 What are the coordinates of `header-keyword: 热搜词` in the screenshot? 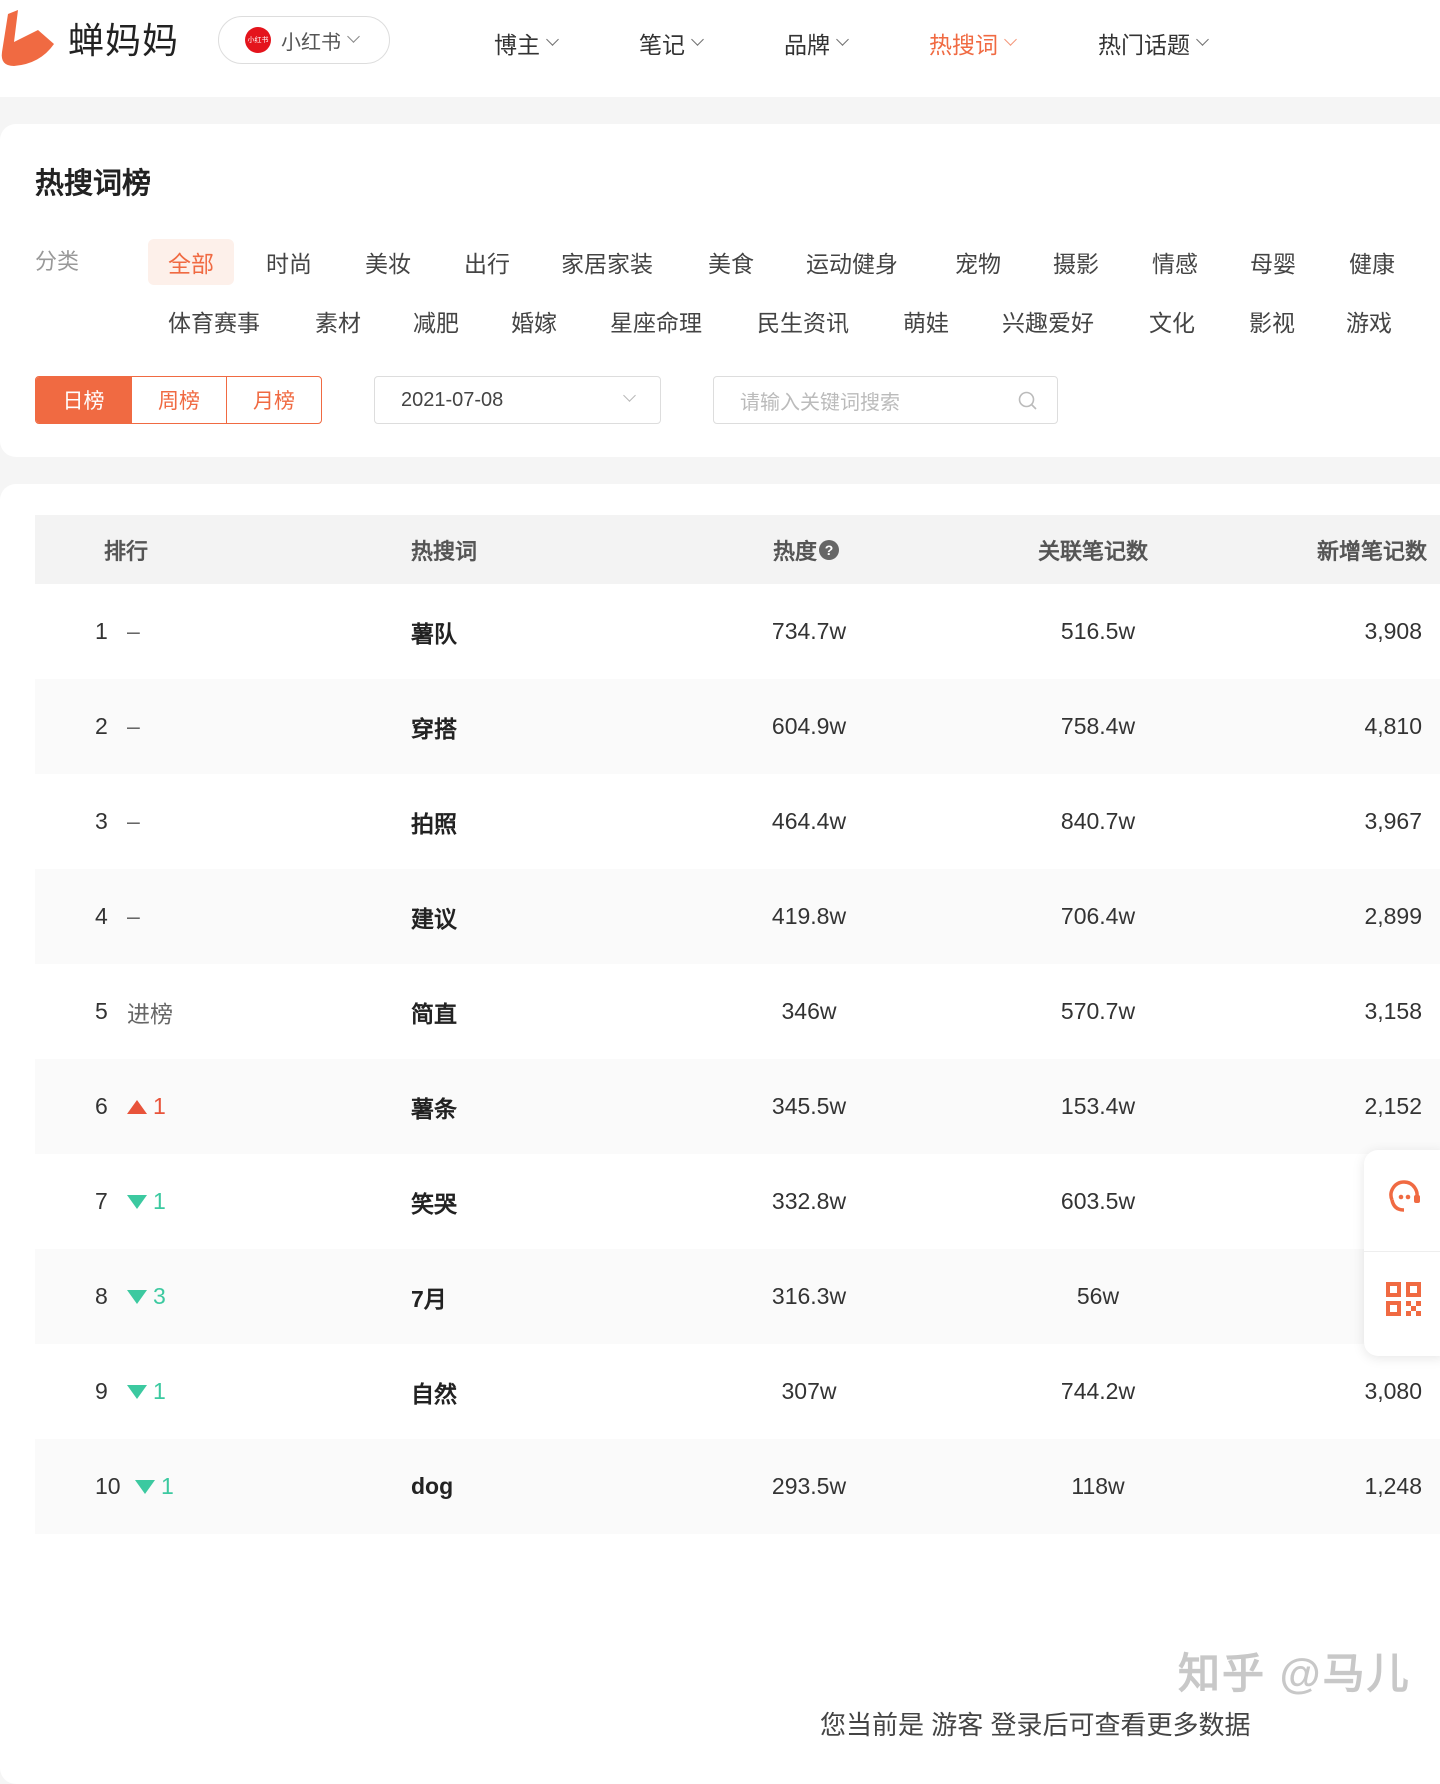 It's located at (444, 551).